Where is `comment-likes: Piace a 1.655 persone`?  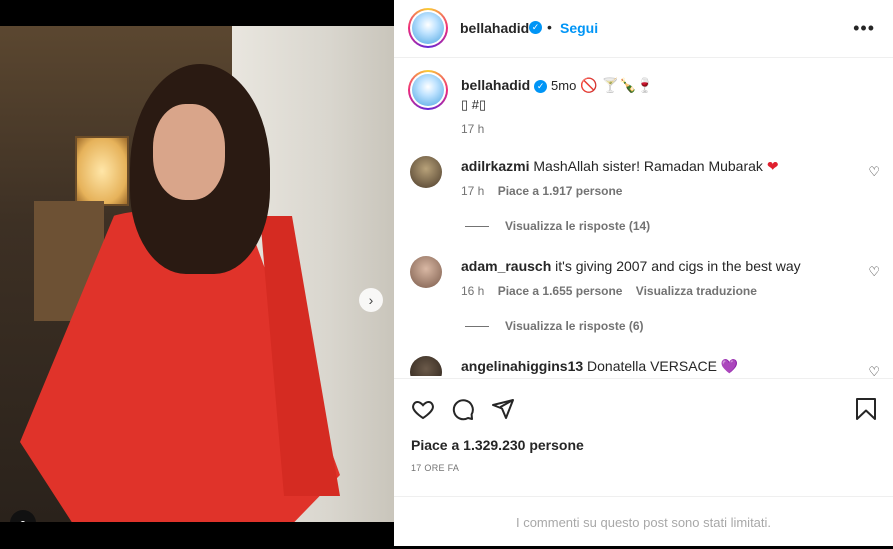
comment-likes: Piace a 1.655 persone is located at coordinates (560, 291).